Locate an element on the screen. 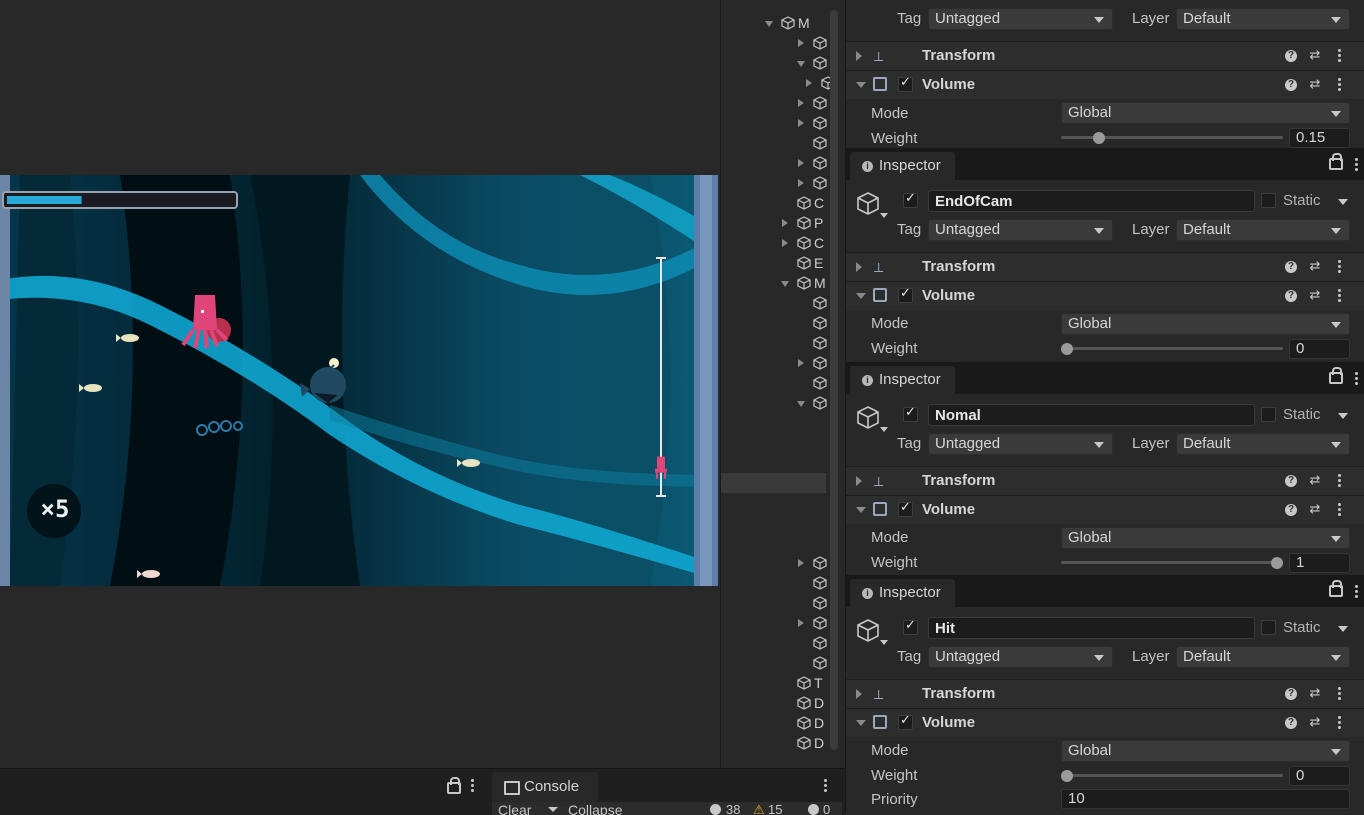 The width and height of the screenshot is (1364, 815). warning-count: 15 is located at coordinates (775, 808).